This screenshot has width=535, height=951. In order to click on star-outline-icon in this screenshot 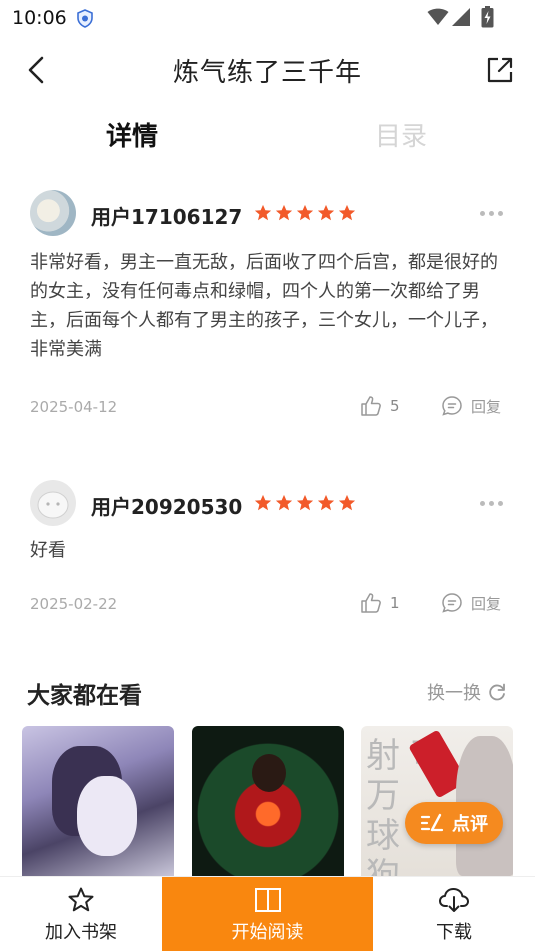, I will do `click(81, 899)`.